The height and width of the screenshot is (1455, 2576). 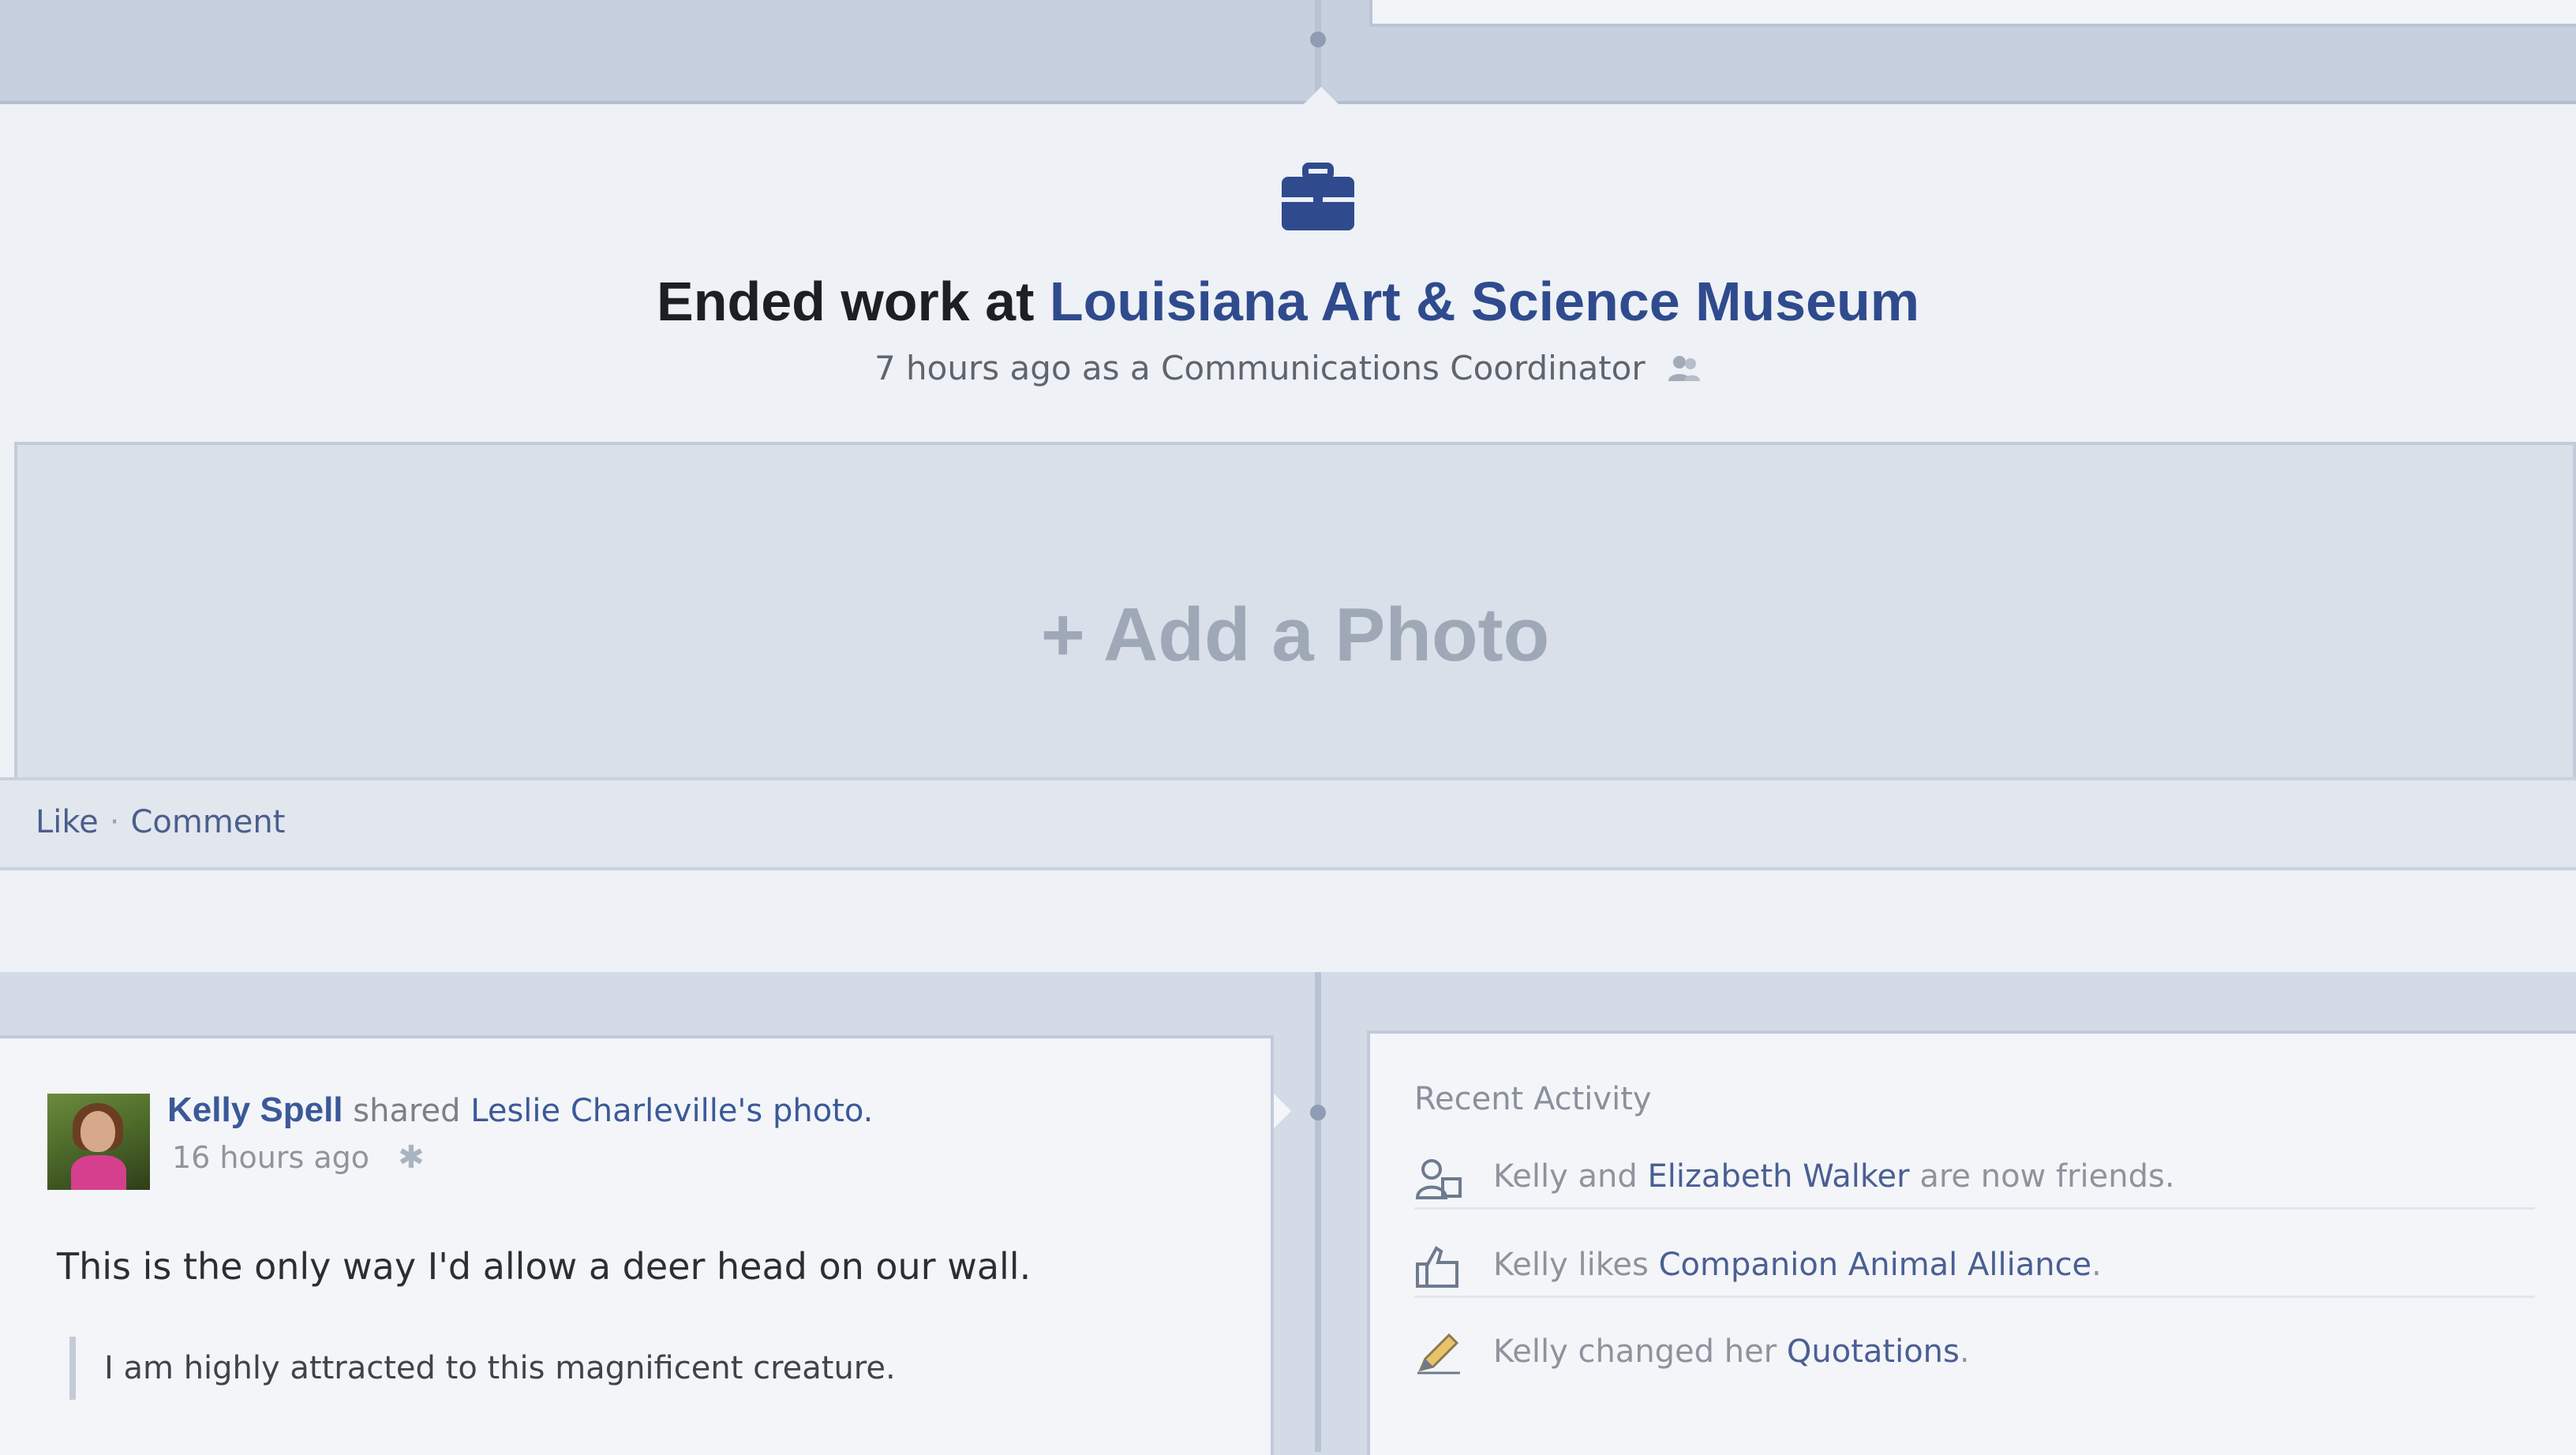 What do you see at coordinates (671, 1111) in the screenshot?
I see `shared-source-link: Leslie Charleville's photo.` at bounding box center [671, 1111].